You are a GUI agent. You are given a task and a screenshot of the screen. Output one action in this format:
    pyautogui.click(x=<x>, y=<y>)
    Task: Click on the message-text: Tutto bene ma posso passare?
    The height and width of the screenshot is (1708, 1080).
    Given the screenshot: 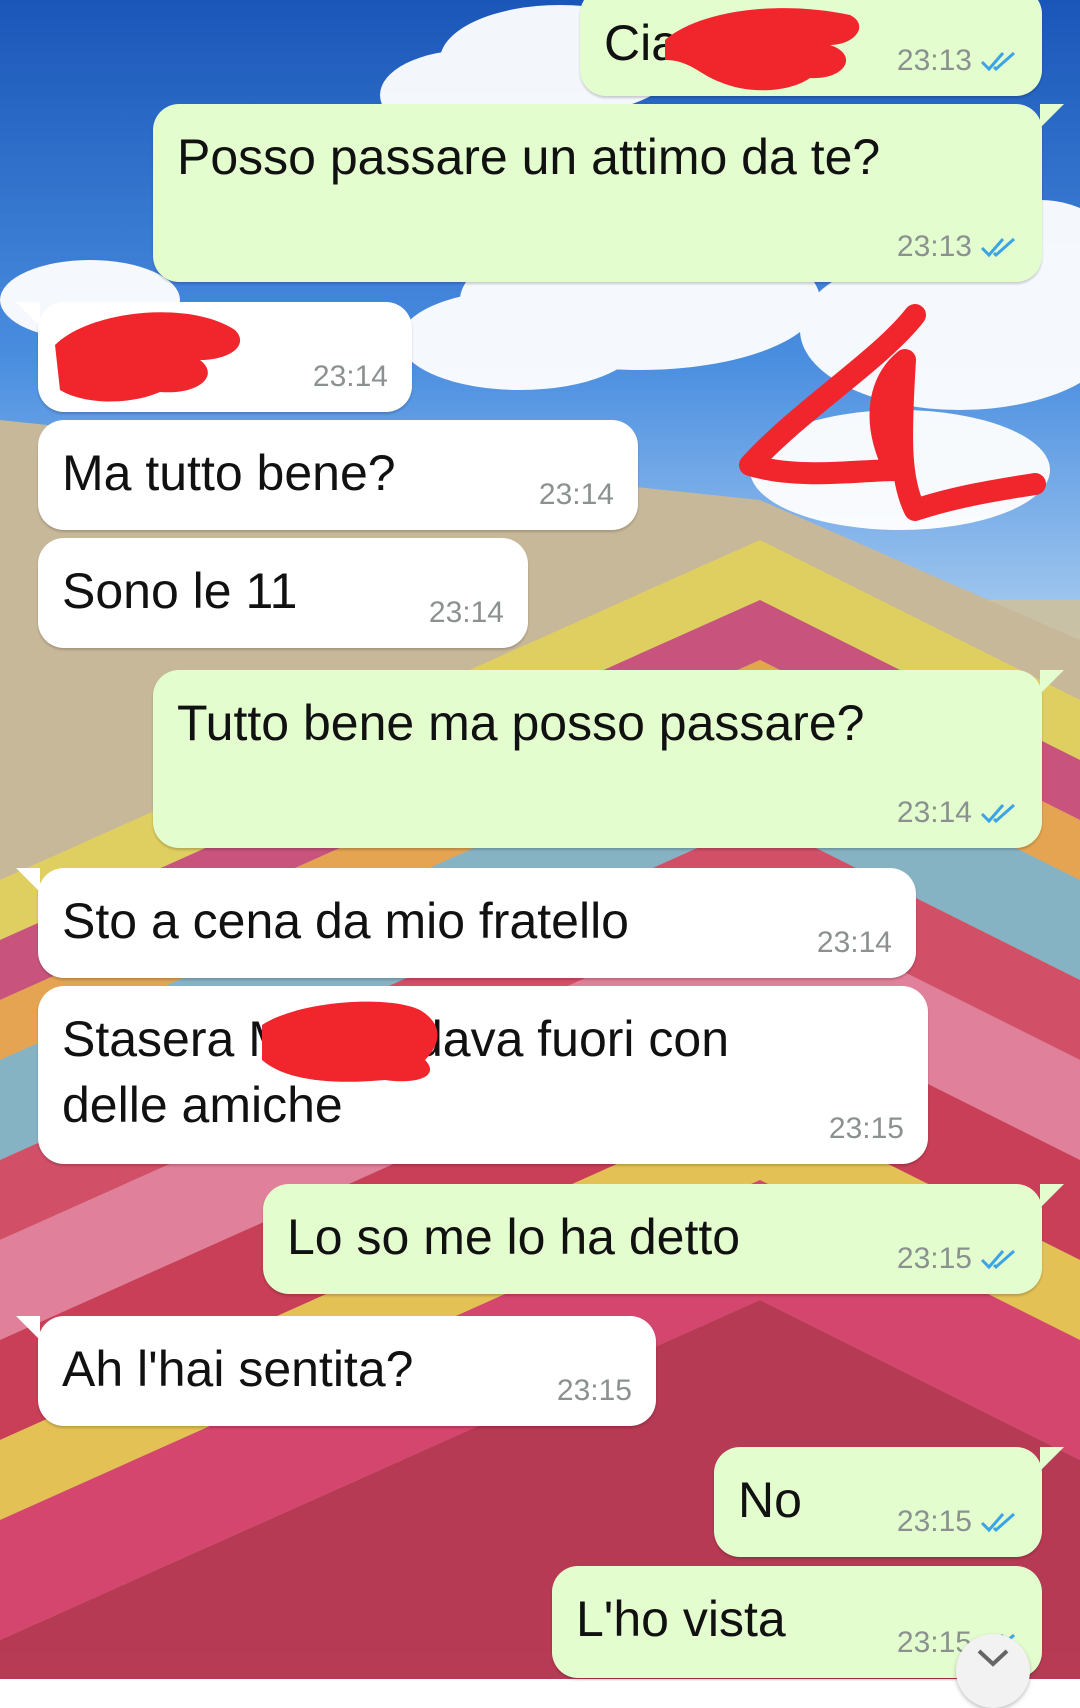 What is the action you would take?
    pyautogui.click(x=521, y=723)
    